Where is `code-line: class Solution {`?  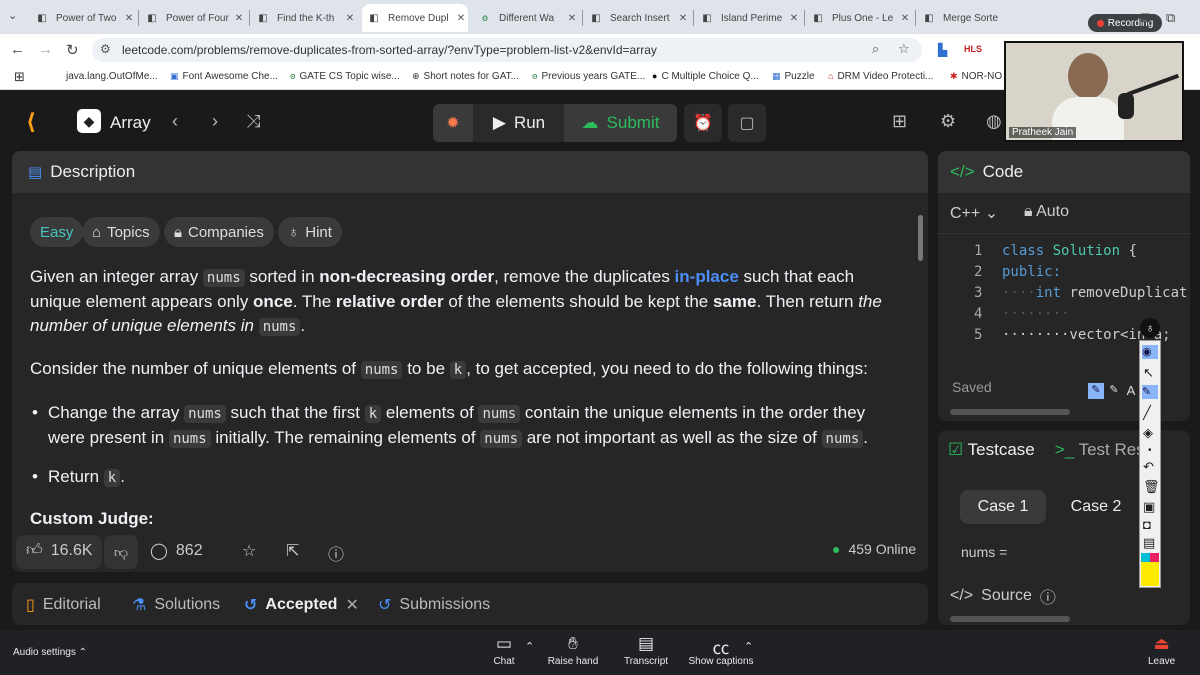 code-line: class Solution { is located at coordinates (1069, 251).